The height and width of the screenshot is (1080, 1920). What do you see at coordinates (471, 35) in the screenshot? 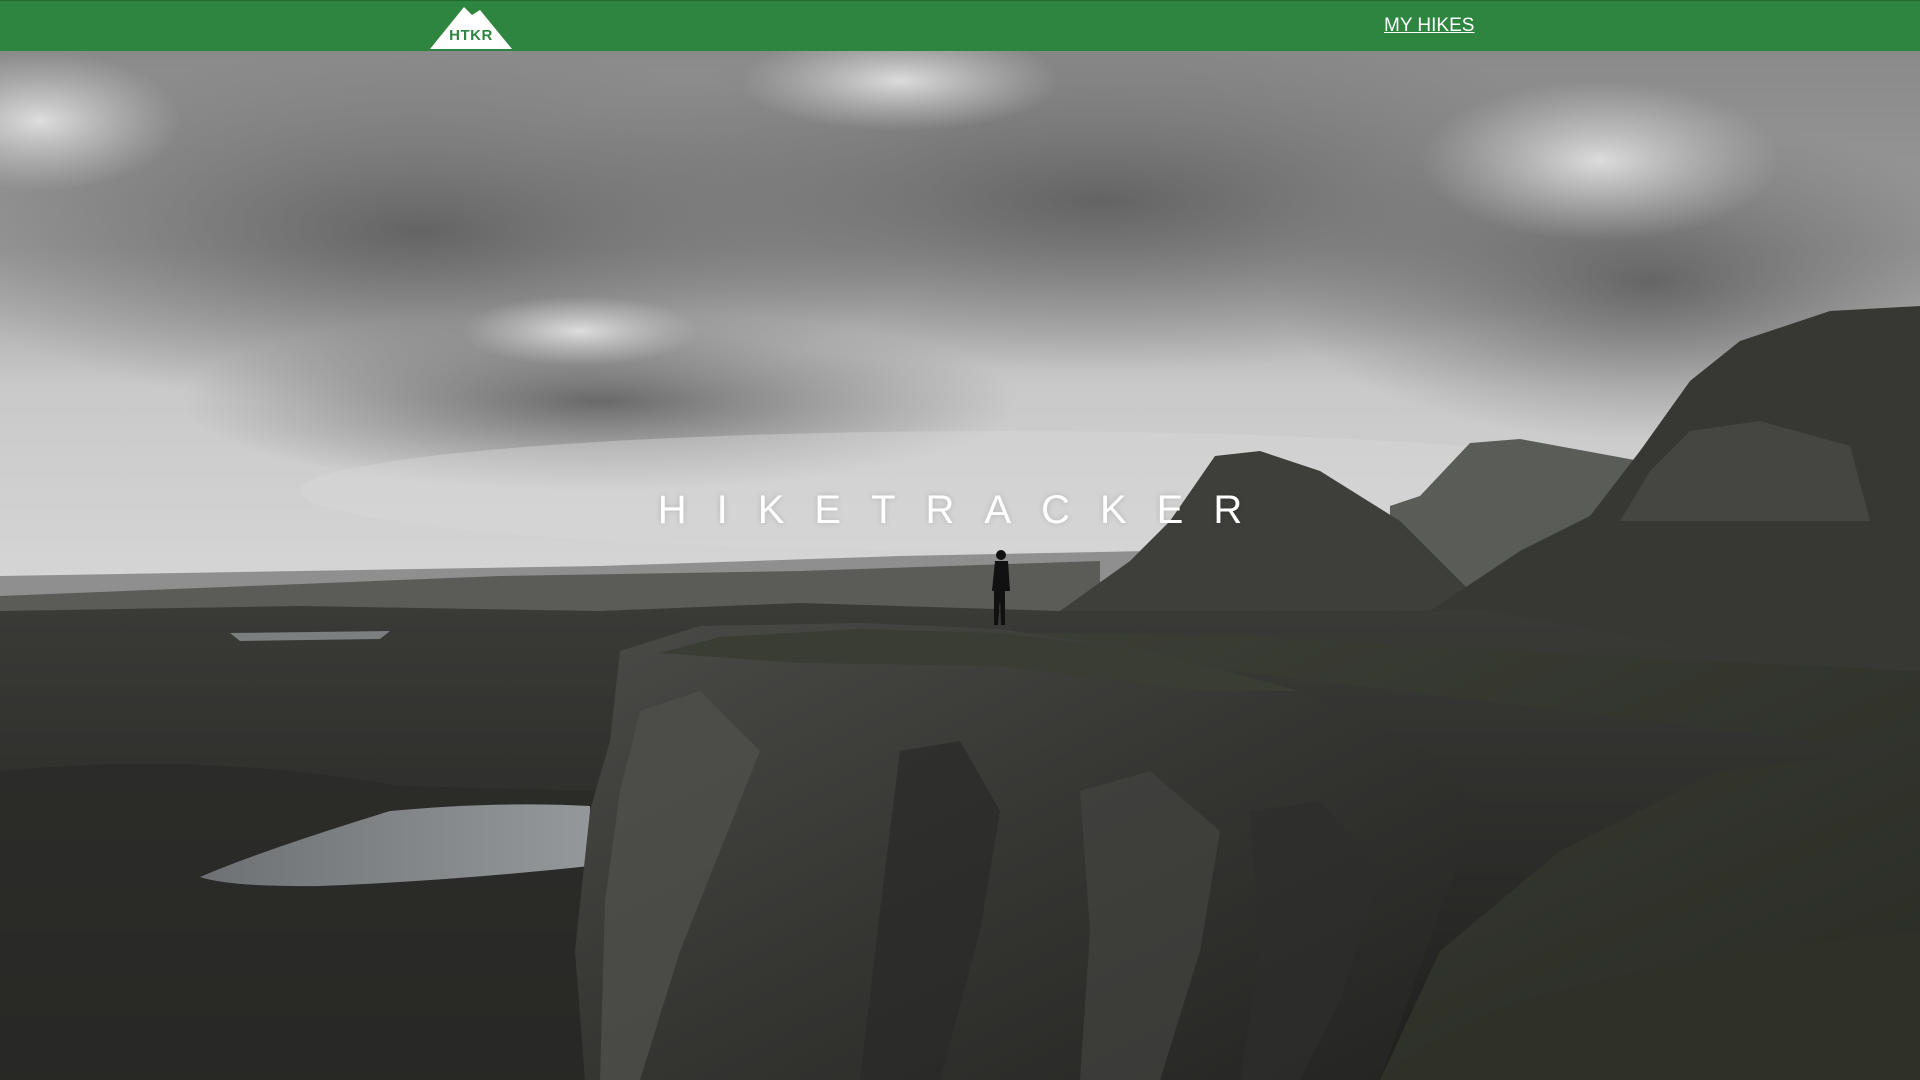
I see `logo-text: HTKR` at bounding box center [471, 35].